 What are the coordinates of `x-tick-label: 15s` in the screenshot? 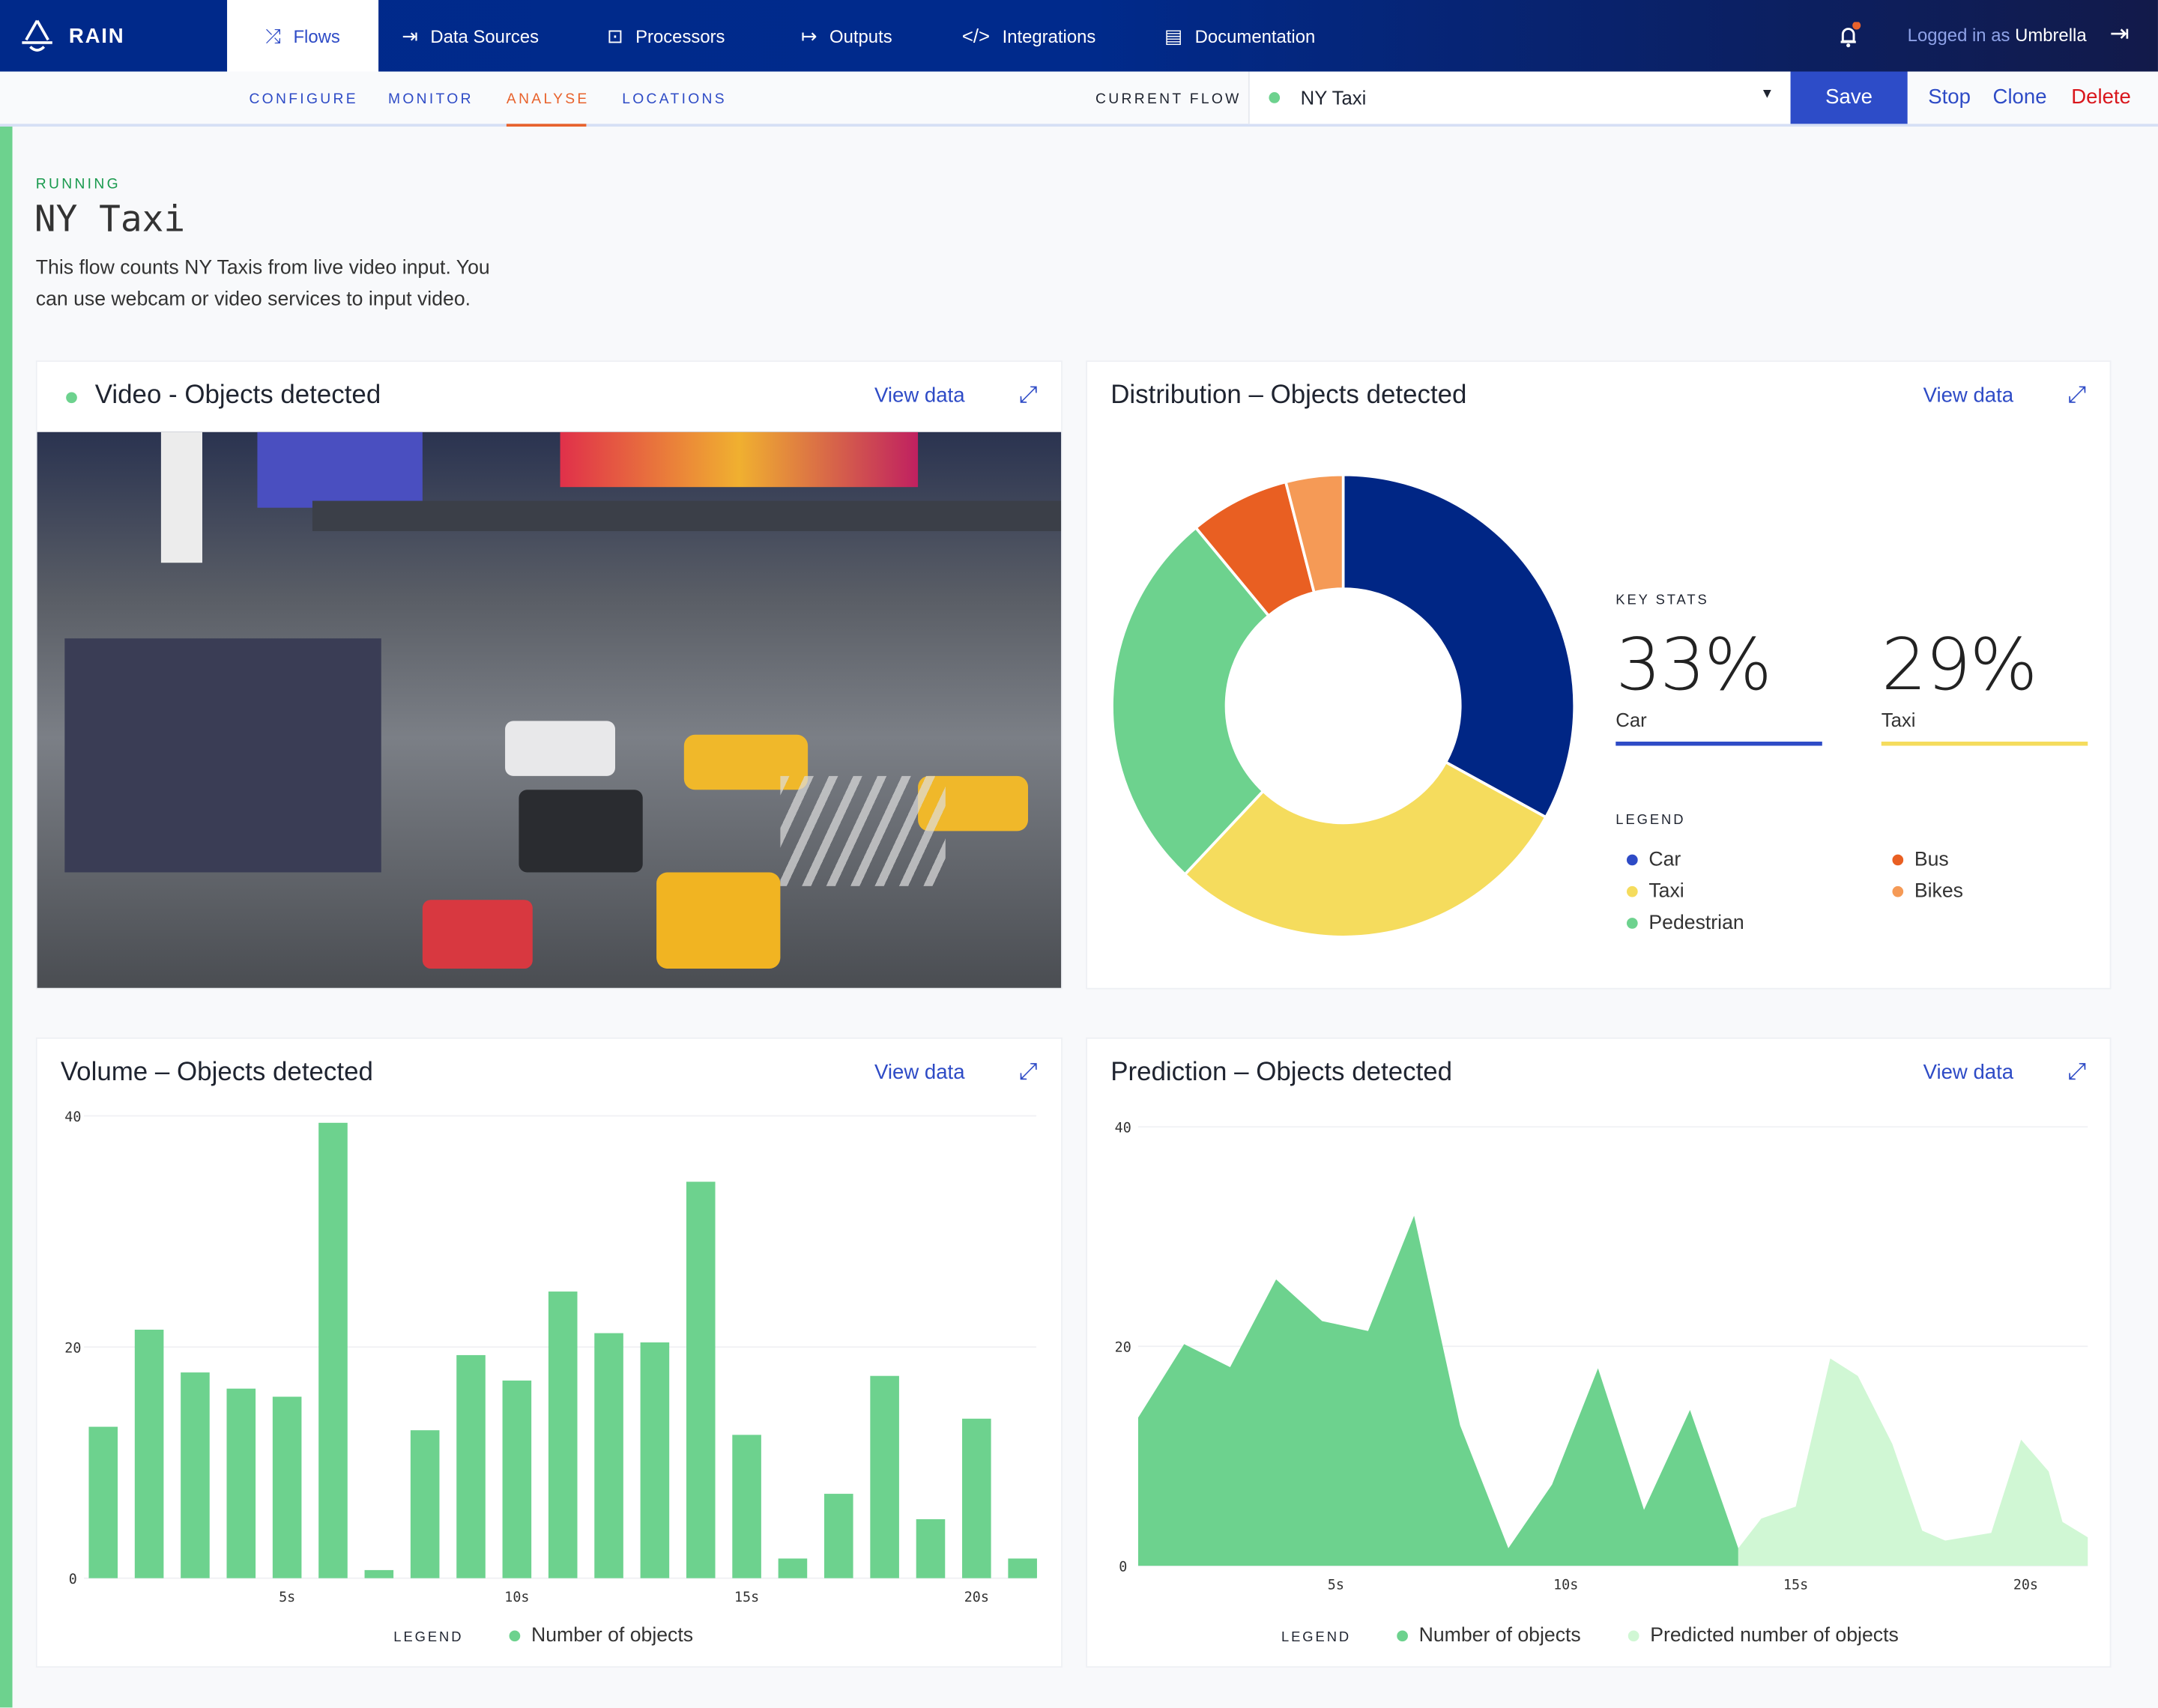 It's located at (746, 1597).